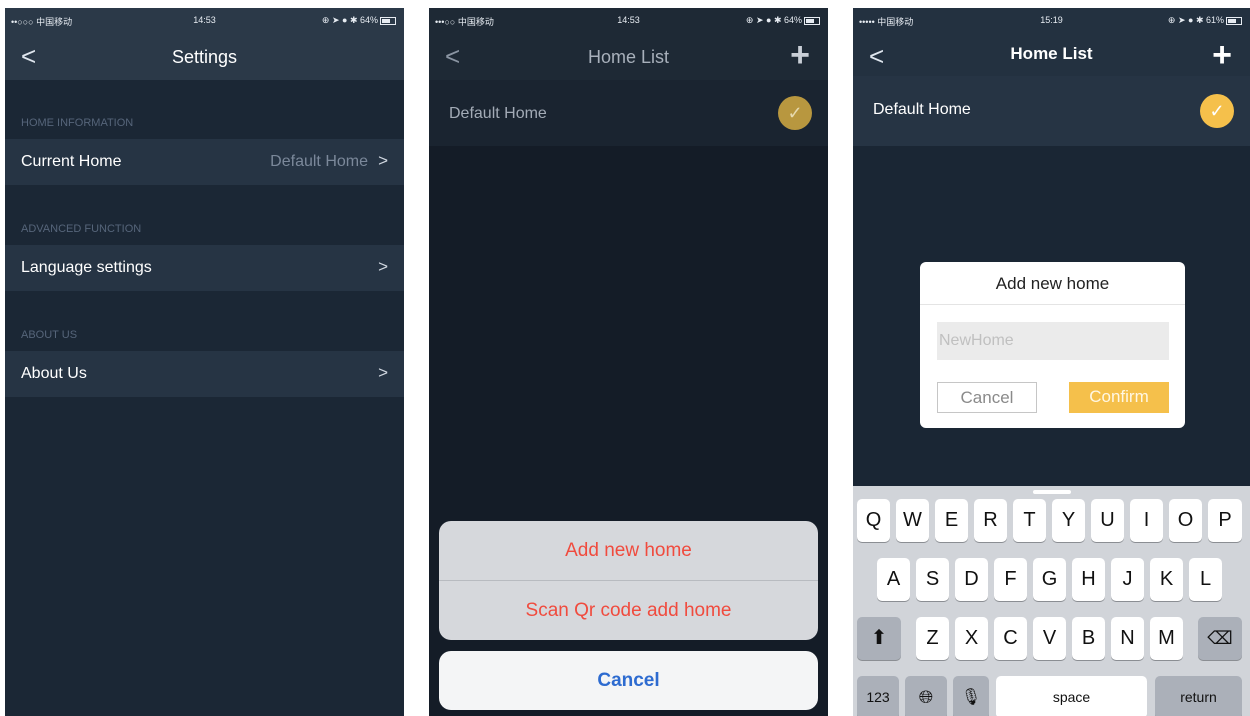  I want to click on add-new-home-button: Add new home, so click(628, 551).